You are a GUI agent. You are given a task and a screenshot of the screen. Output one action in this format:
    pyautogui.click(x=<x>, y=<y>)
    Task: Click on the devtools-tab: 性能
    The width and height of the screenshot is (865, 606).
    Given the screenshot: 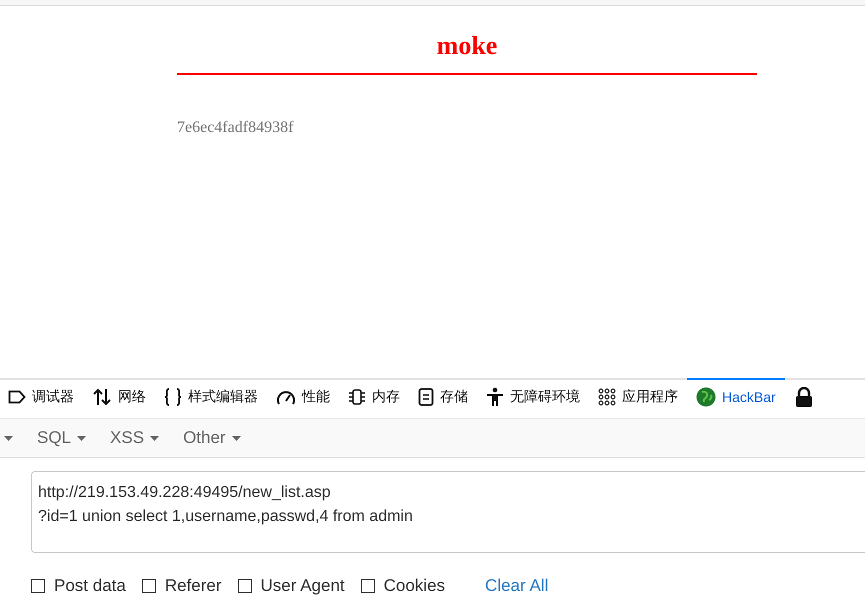 What is the action you would take?
    pyautogui.click(x=303, y=396)
    